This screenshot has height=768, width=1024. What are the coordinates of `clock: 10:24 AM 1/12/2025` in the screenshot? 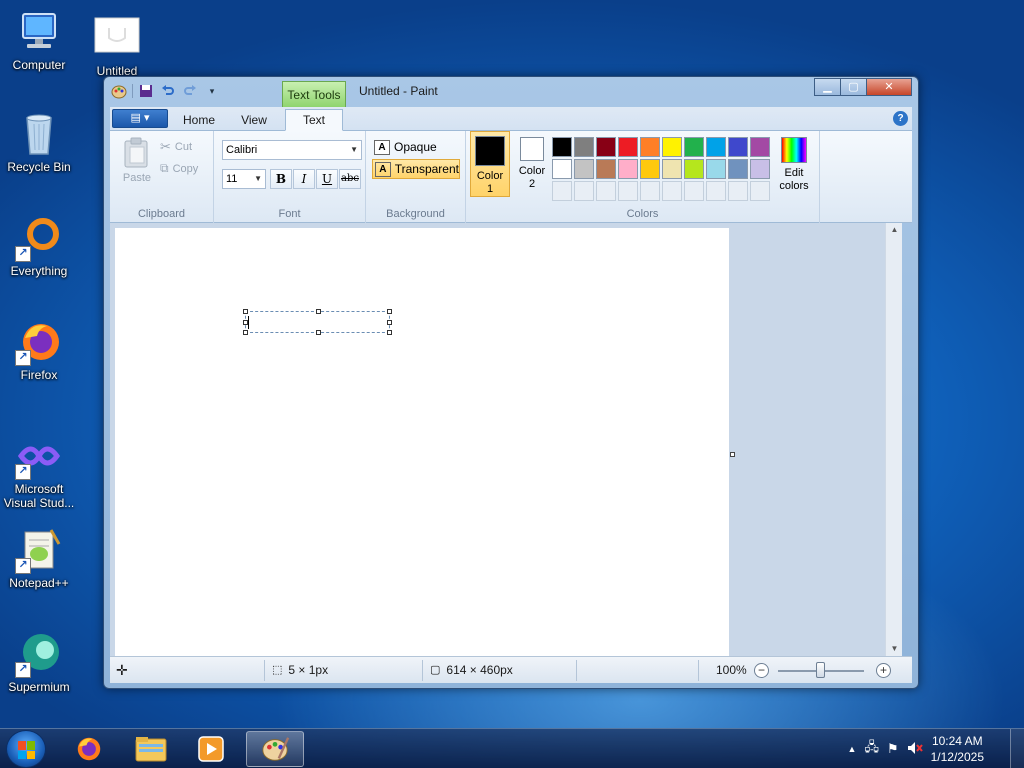 It's located at (957, 749).